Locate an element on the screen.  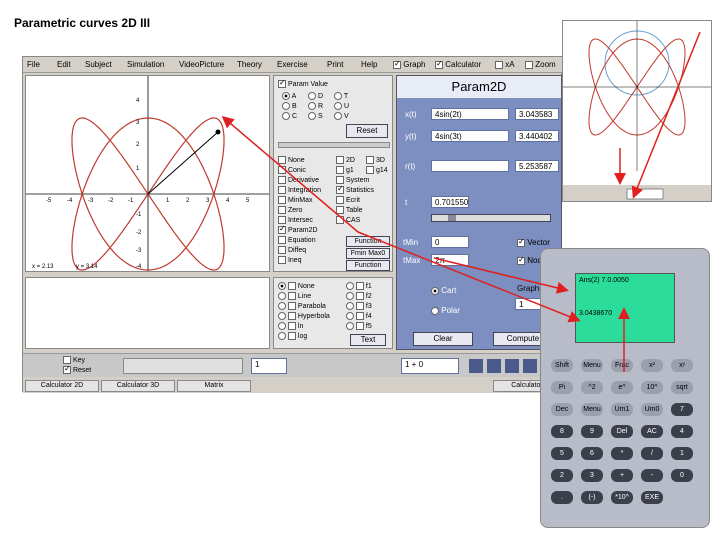
r-expression-input is located at coordinates (470, 166).